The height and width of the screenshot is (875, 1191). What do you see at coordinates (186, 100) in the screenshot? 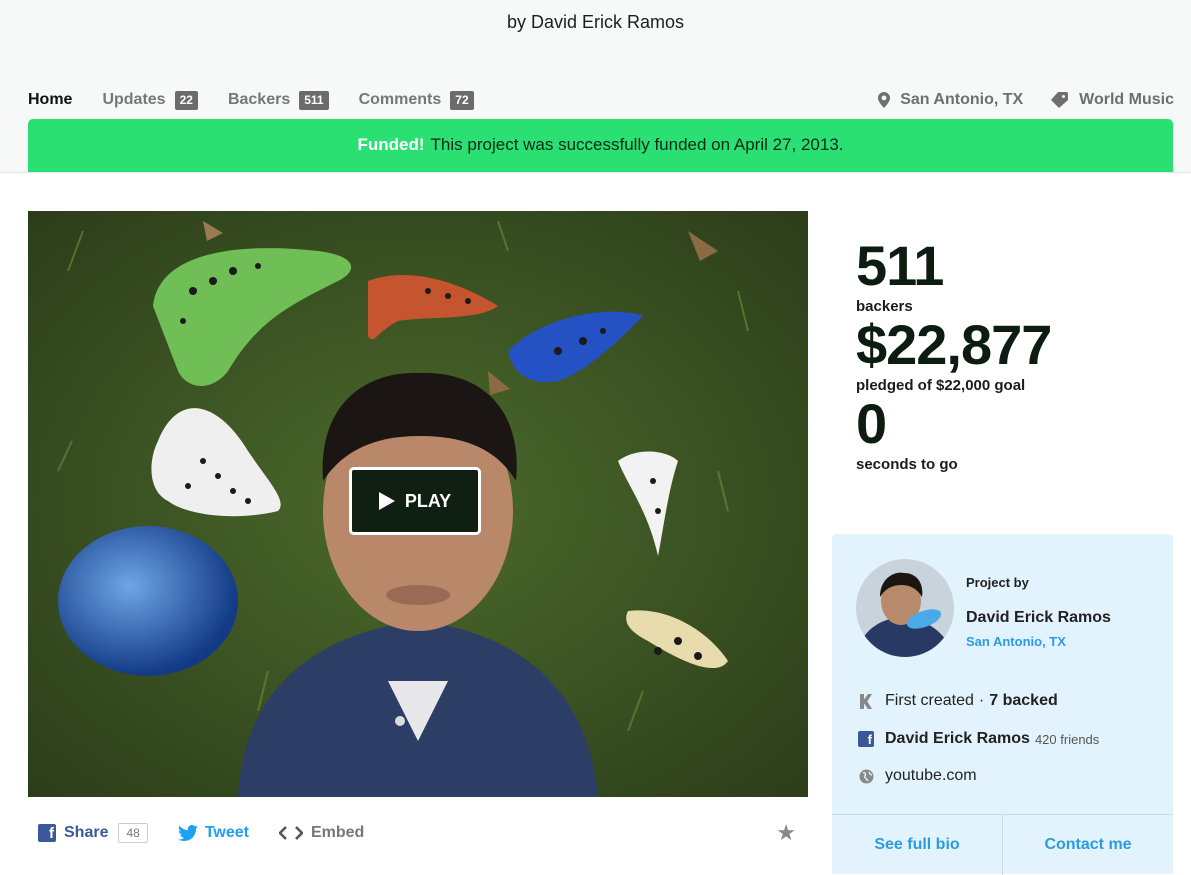
I see `updates-count-badge: 22` at bounding box center [186, 100].